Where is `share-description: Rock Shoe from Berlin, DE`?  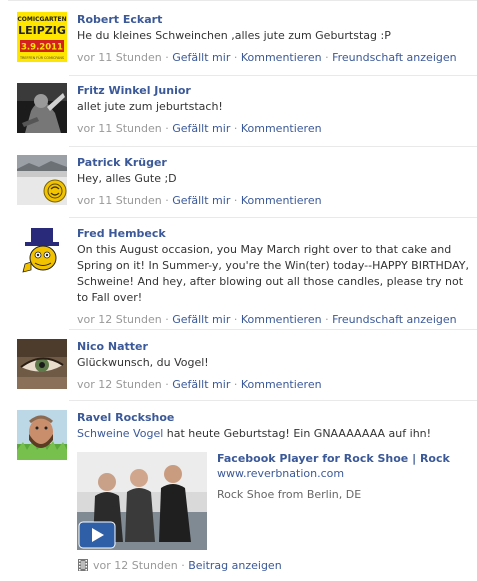
share-description: Rock Shoe from Berlin, DE is located at coordinates (289, 494).